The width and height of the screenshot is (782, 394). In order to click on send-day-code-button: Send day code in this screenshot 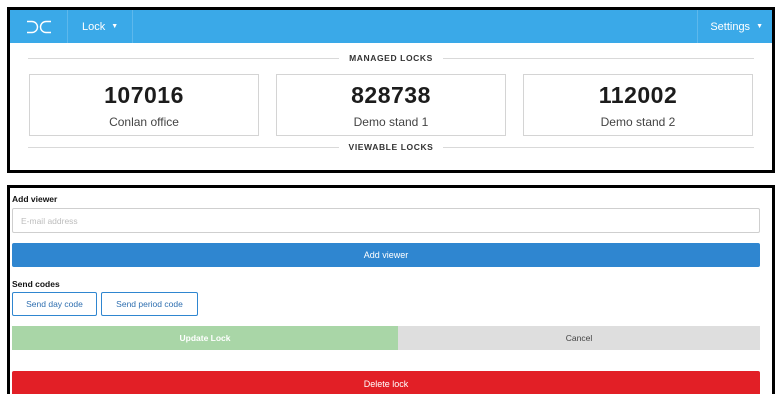, I will do `click(54, 304)`.